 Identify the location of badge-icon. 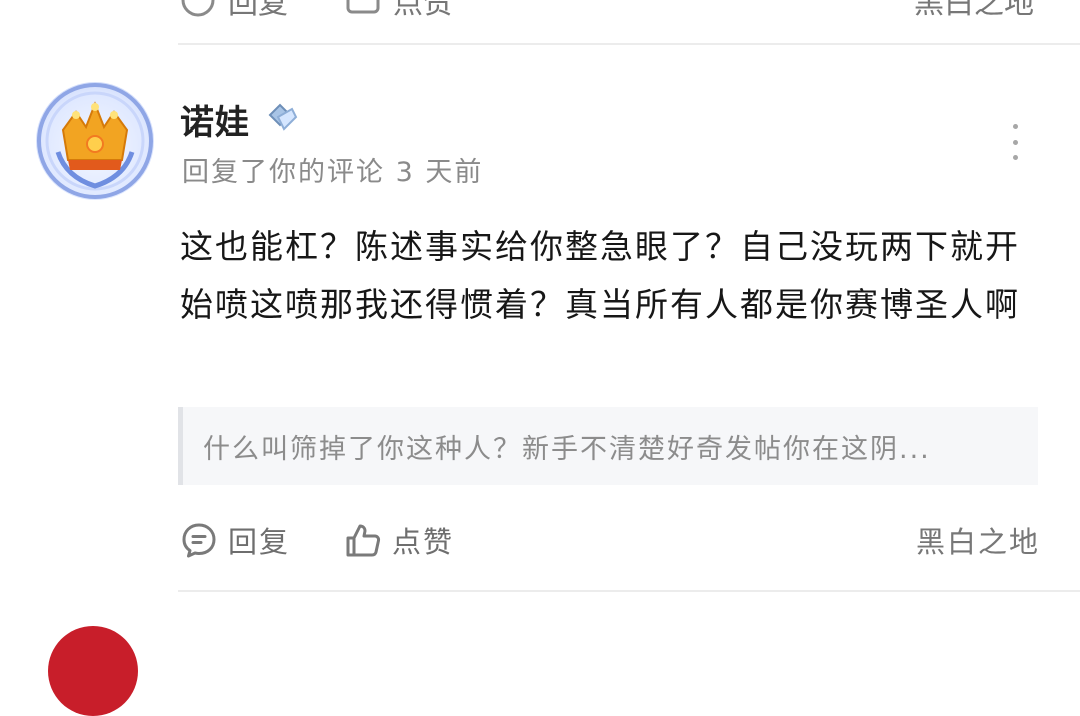
(283, 117).